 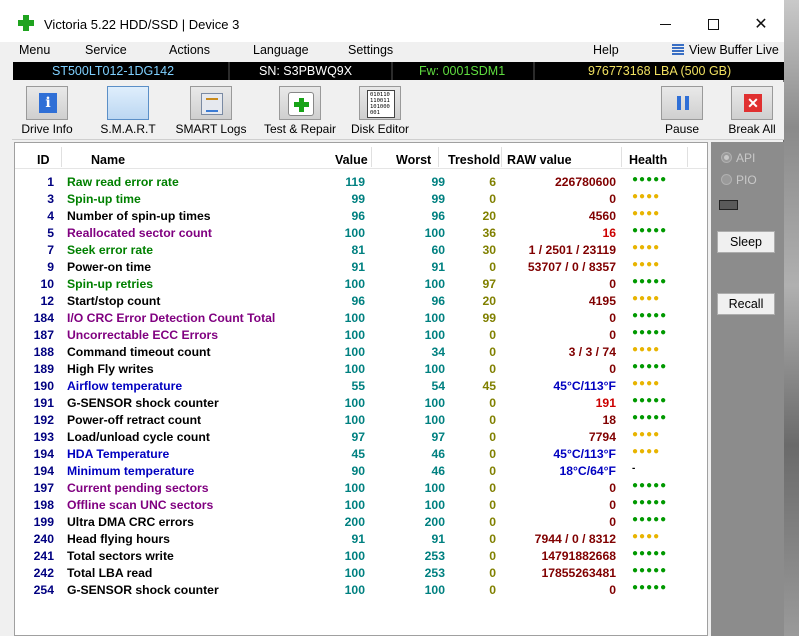 I want to click on cell-name: Number of spin-up times, so click(x=139, y=216).